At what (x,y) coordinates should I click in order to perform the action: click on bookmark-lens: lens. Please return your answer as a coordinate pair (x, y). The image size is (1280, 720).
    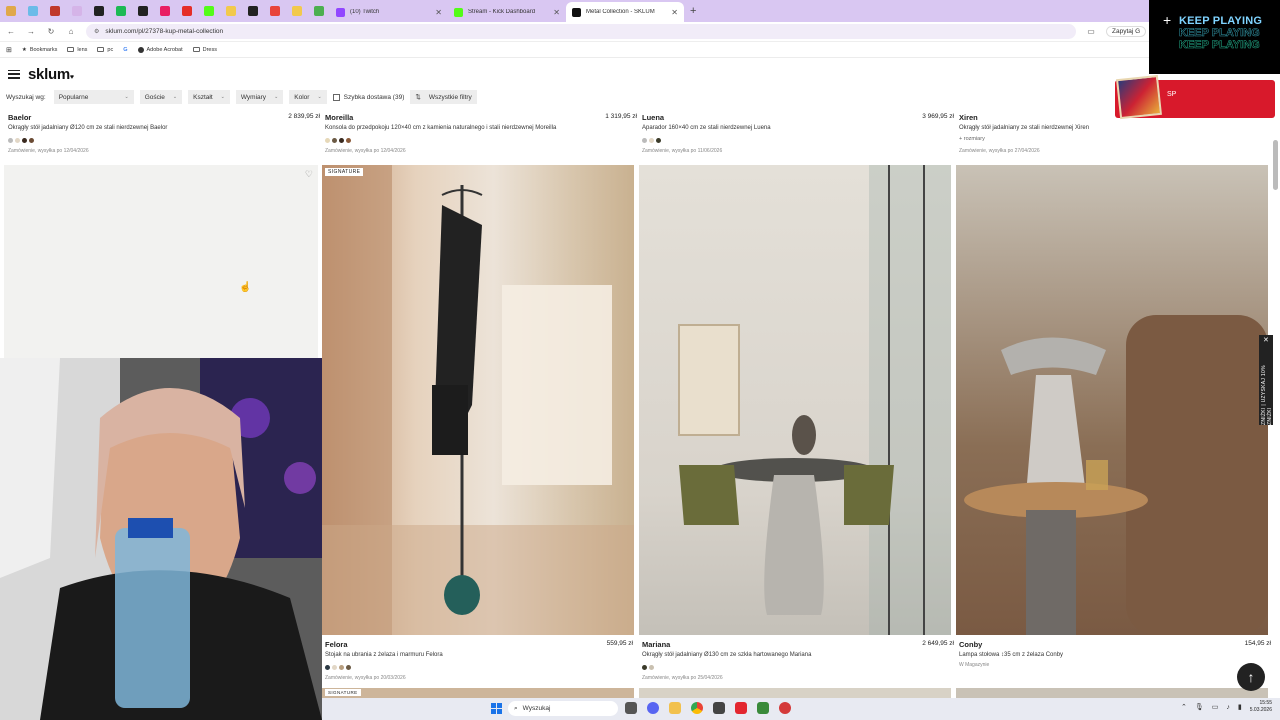
    Looking at the image, I should click on (77, 50).